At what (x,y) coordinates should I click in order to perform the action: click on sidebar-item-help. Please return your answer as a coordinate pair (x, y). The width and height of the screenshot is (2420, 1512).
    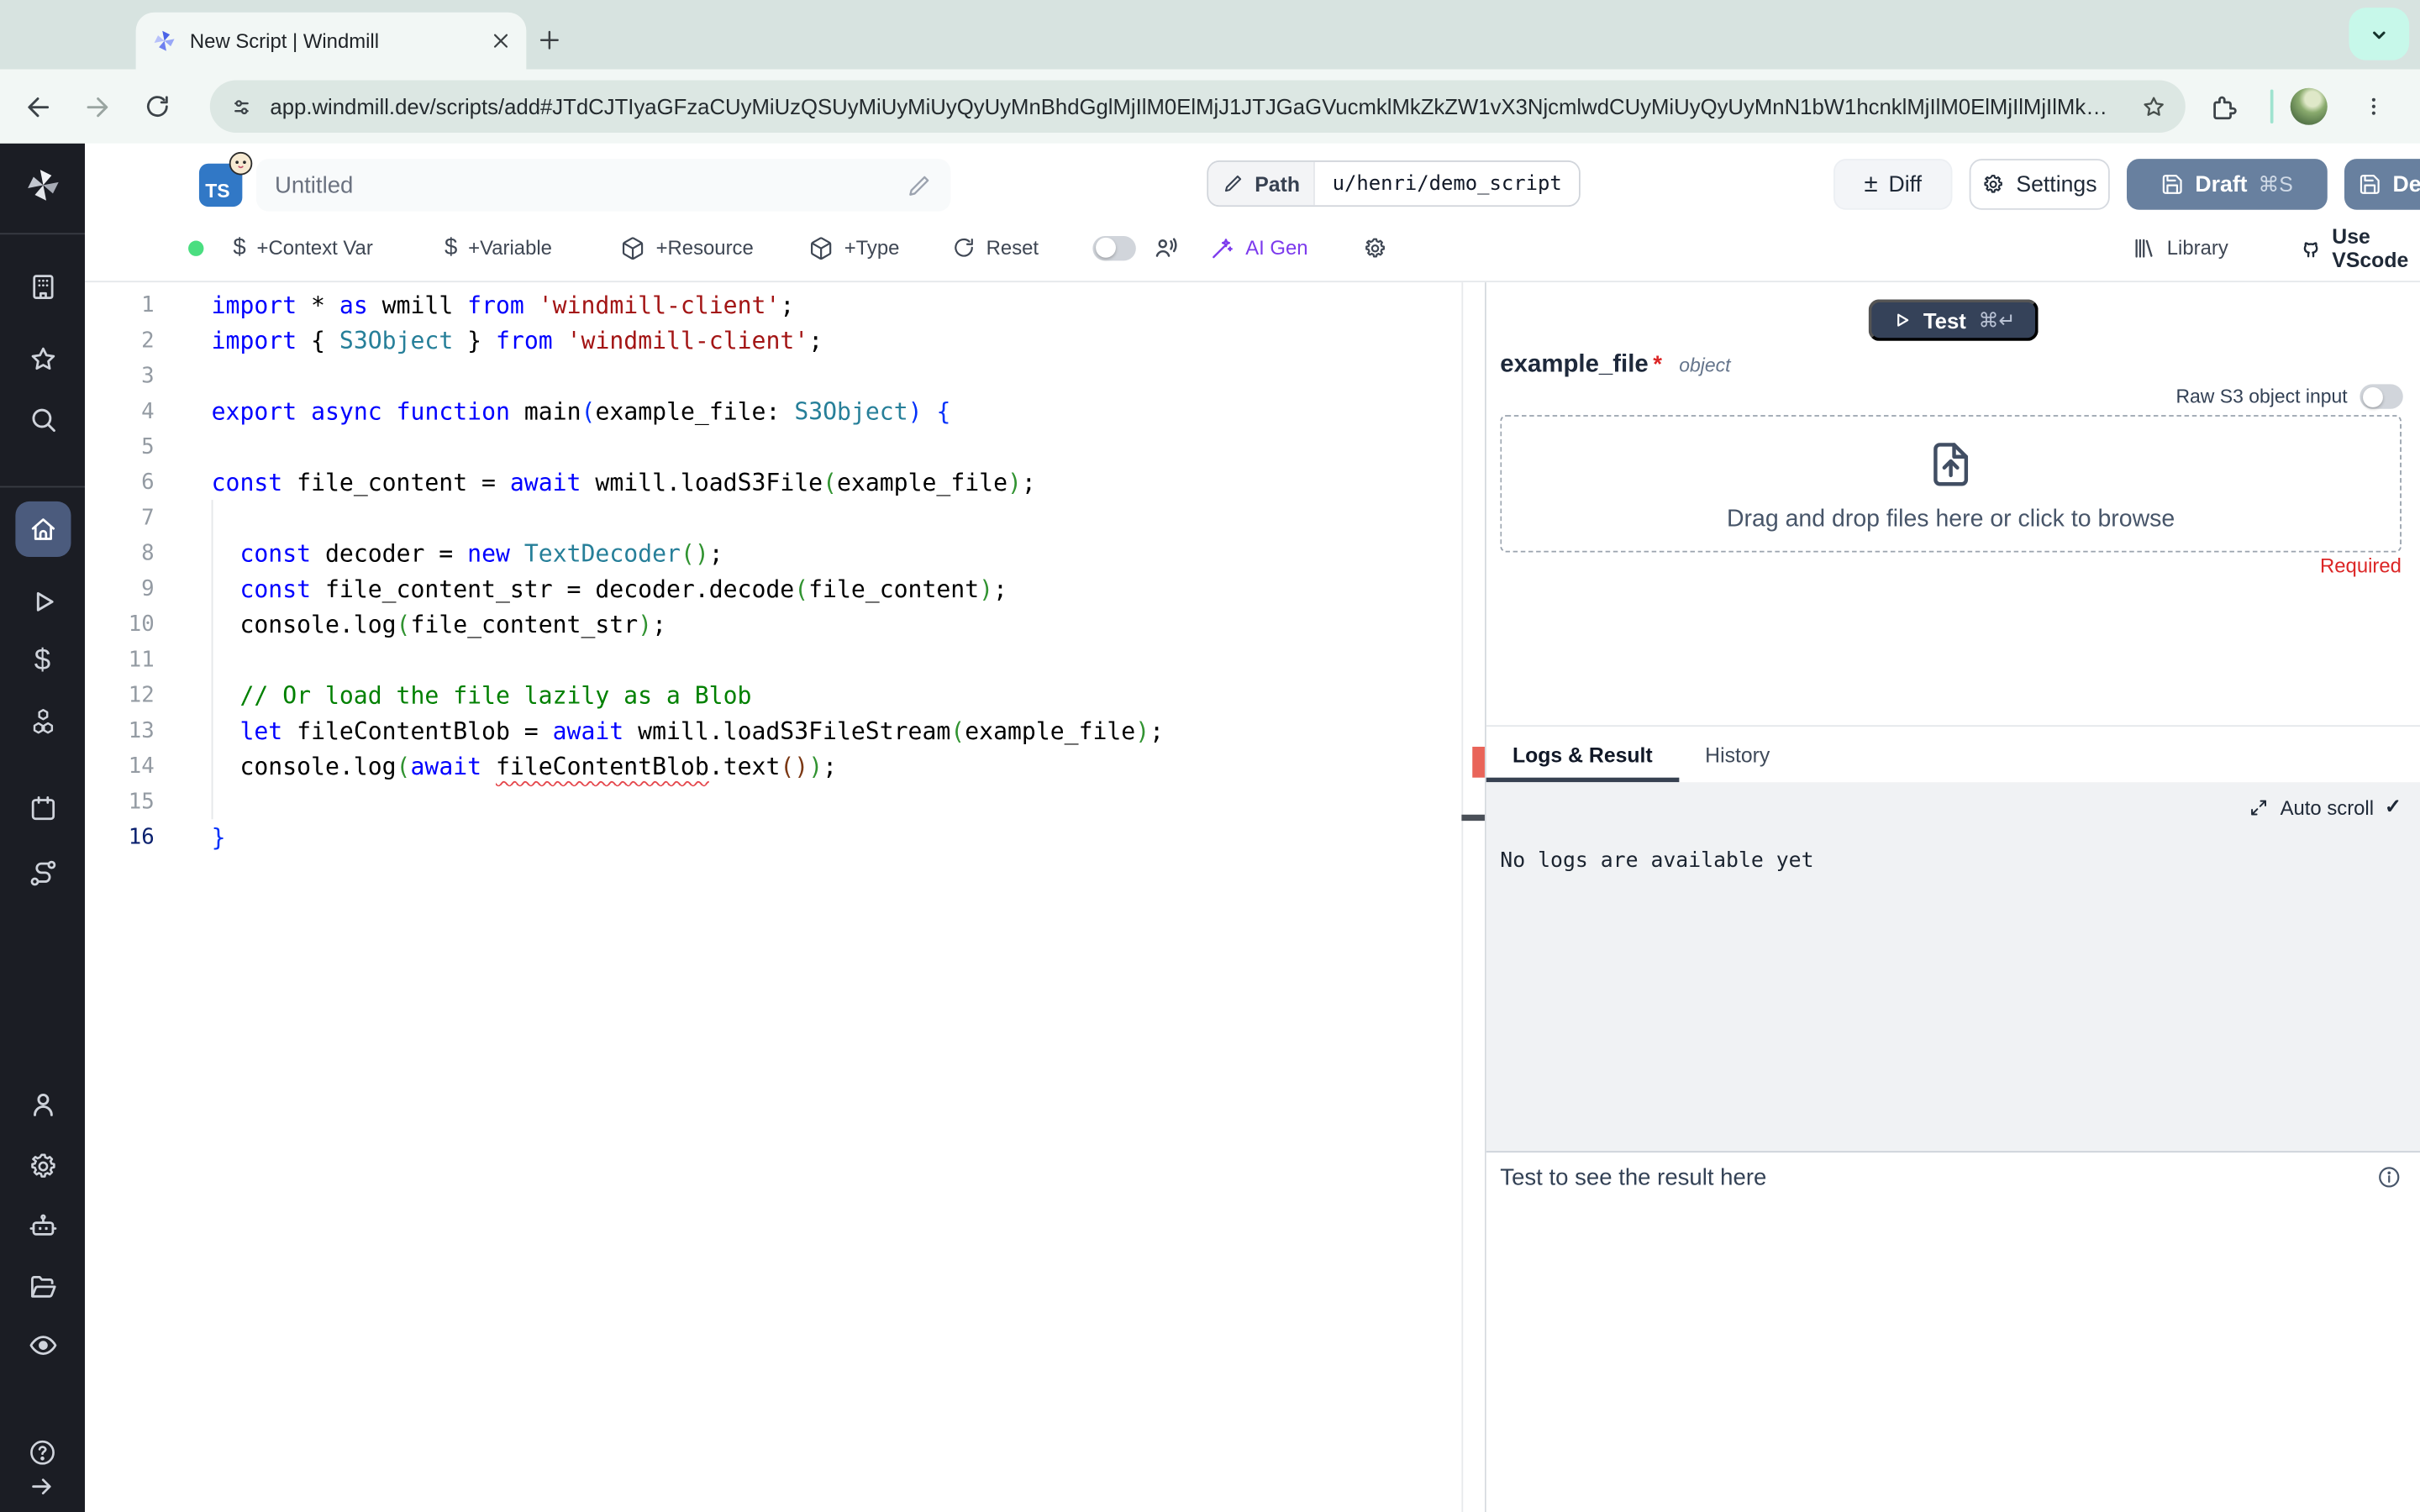
    Looking at the image, I should click on (42, 1451).